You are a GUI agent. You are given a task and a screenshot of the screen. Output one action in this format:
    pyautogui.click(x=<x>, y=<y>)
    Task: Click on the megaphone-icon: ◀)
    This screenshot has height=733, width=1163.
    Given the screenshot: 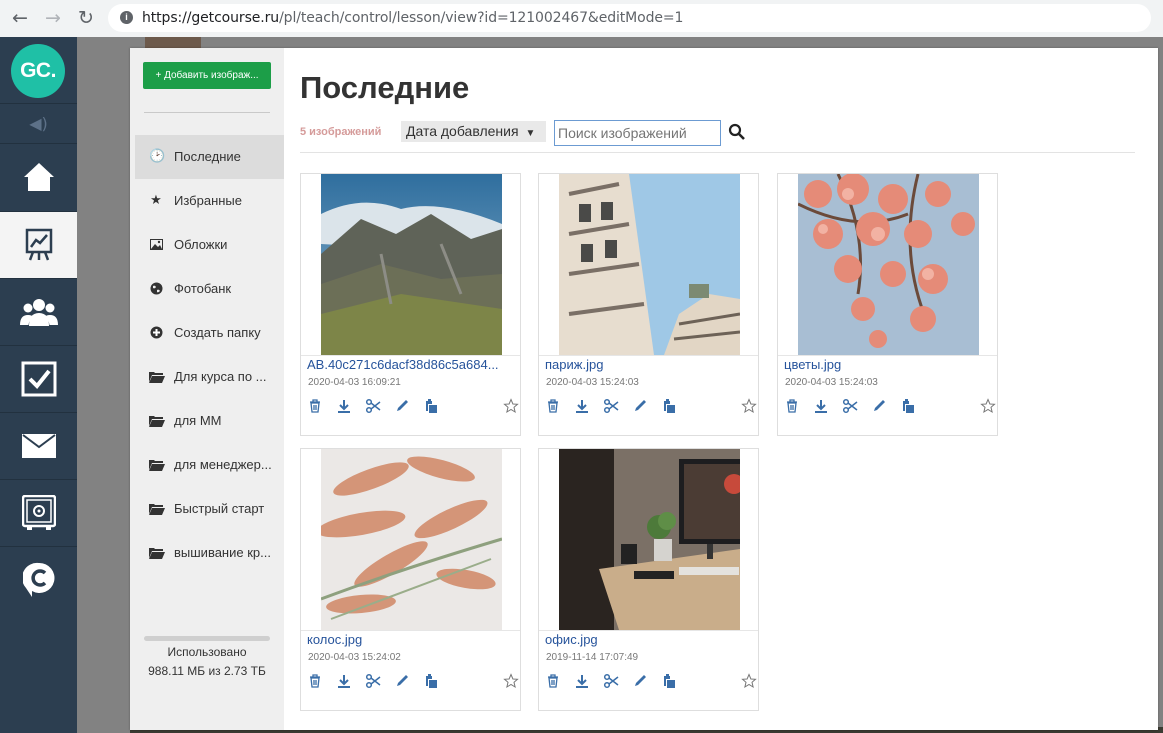 What is the action you would take?
    pyautogui.click(x=38, y=123)
    